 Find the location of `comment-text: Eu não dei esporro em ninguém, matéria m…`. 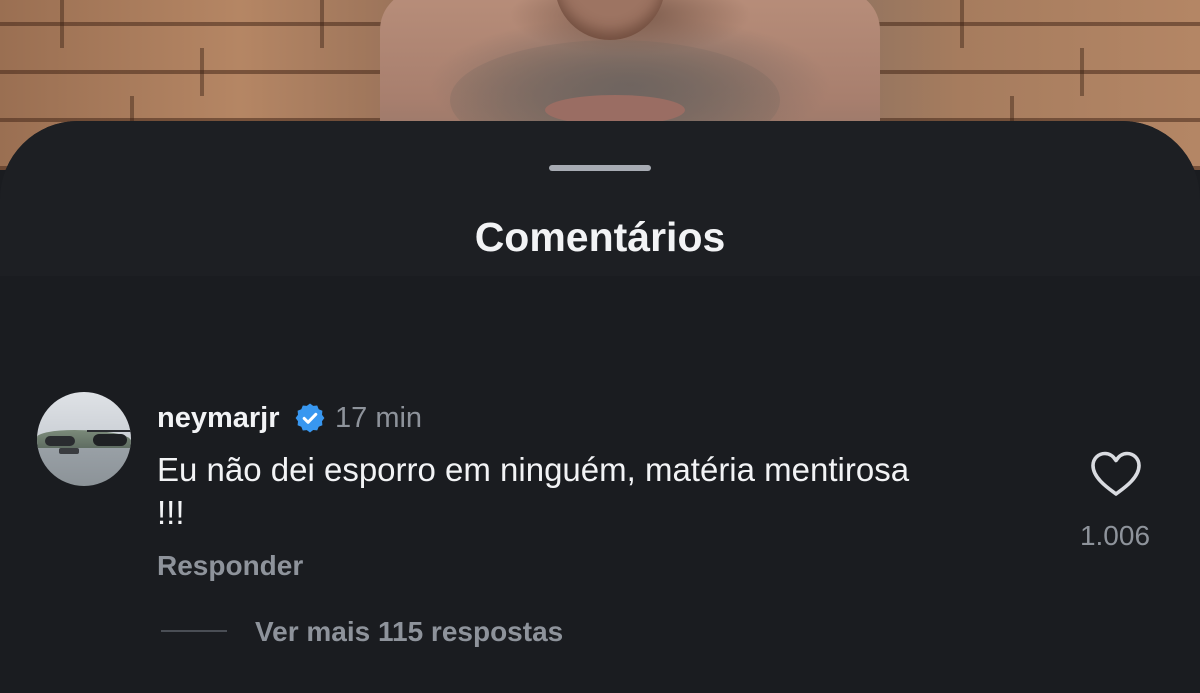

comment-text: Eu não dei esporro em ninguém, matéria m… is located at coordinates (533, 491).